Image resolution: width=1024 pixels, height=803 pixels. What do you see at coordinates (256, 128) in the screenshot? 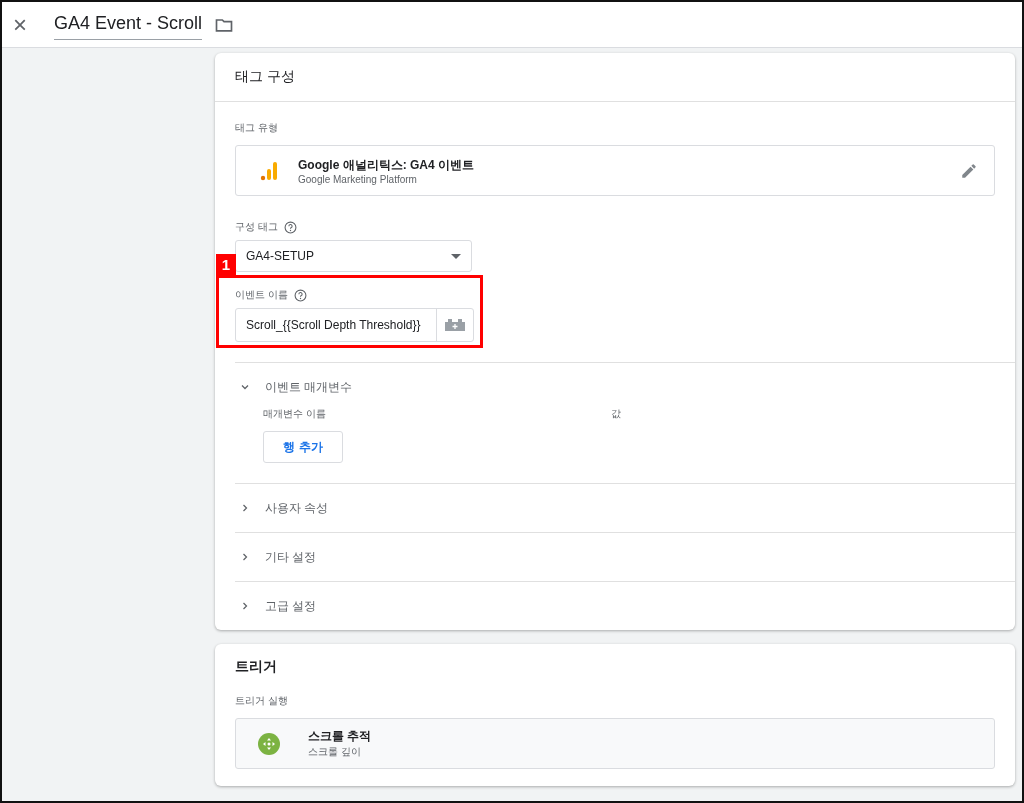
I see `field-label: 태그 유형` at bounding box center [256, 128].